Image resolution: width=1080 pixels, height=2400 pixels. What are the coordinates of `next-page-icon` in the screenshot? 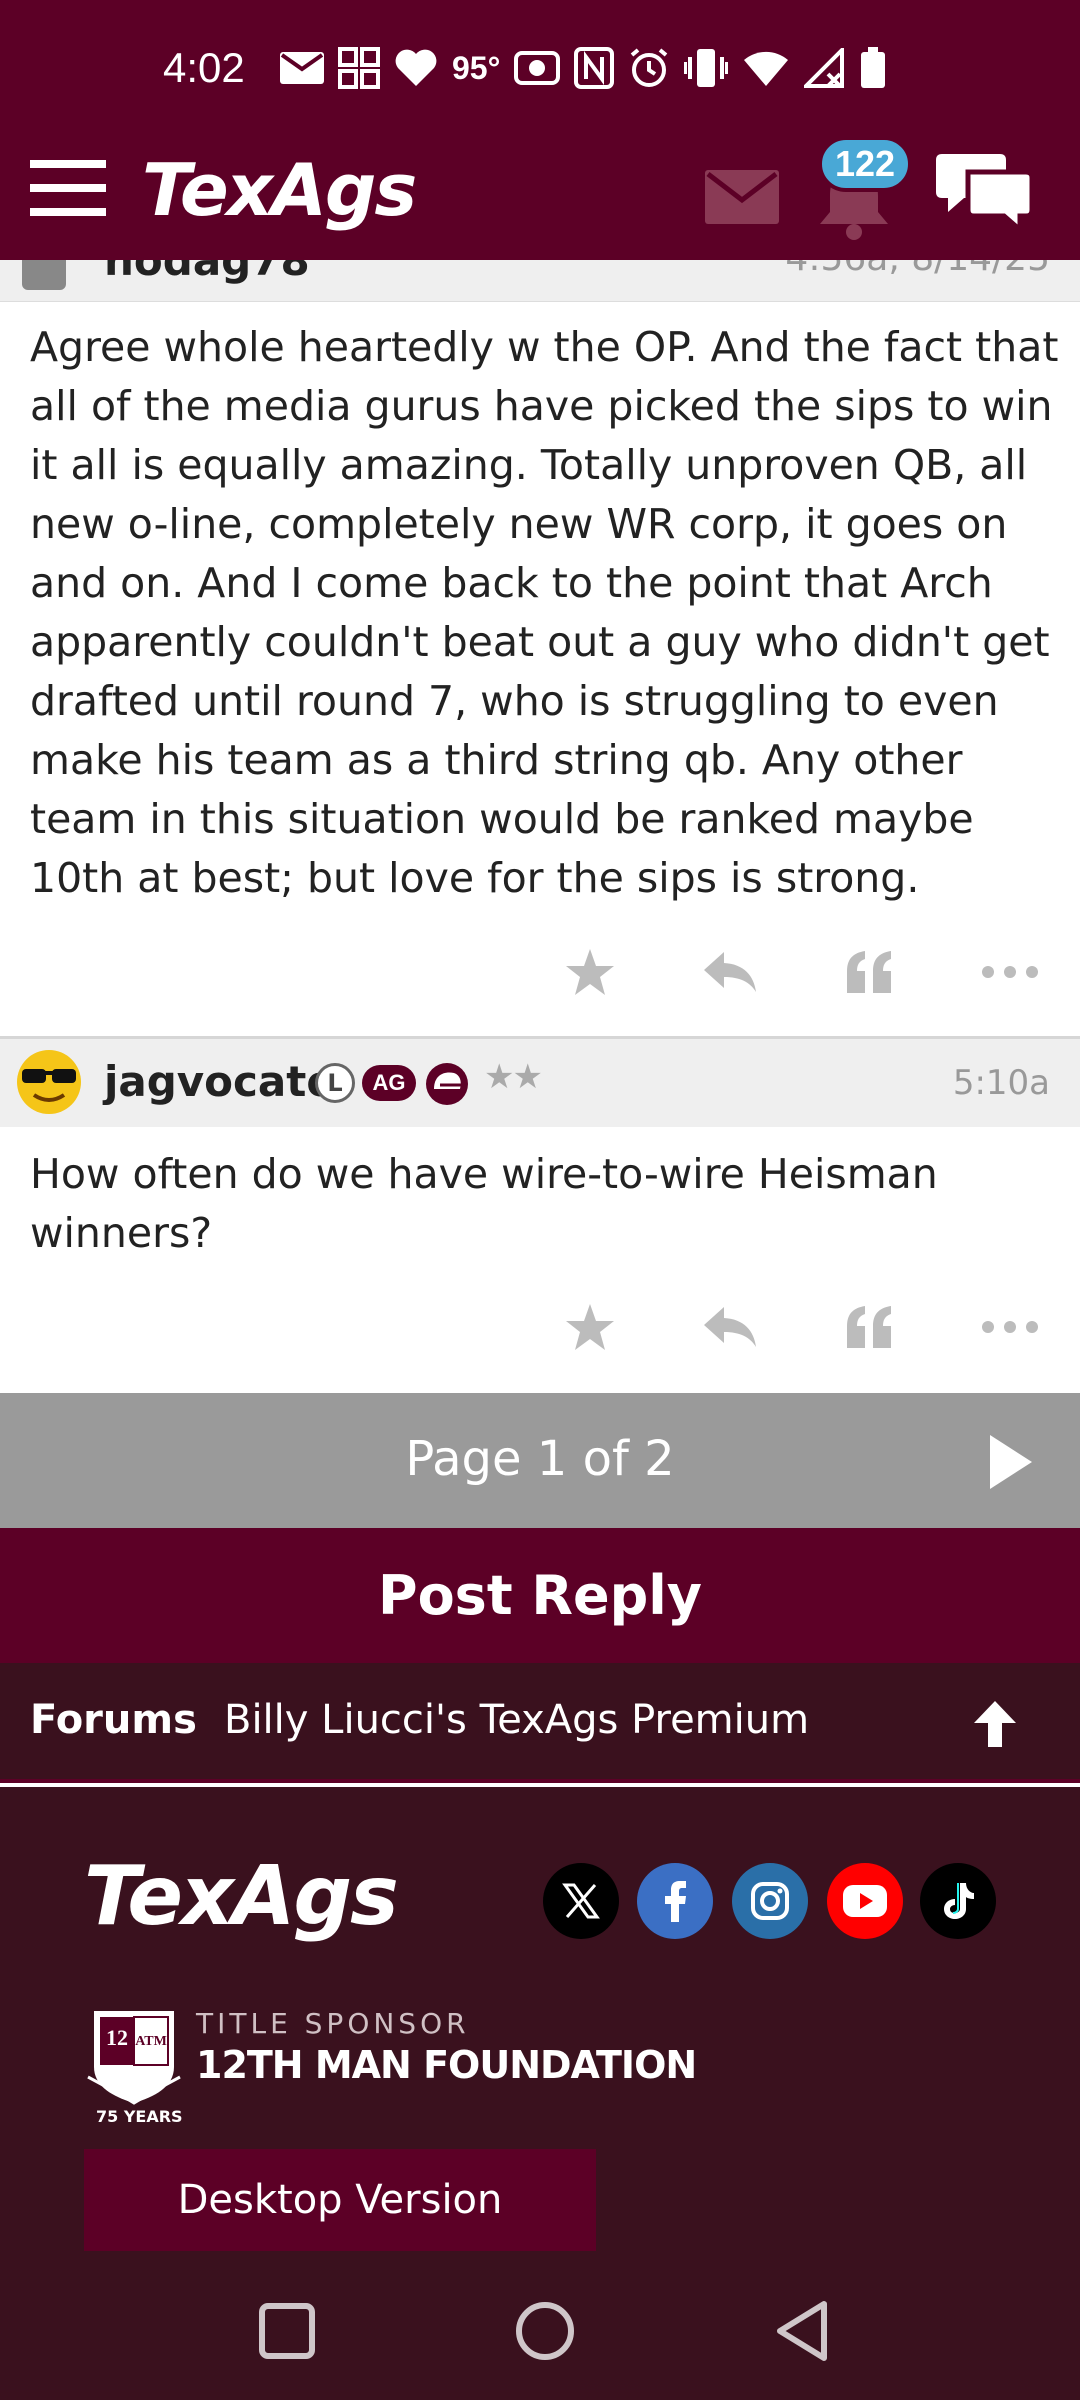 It's located at (1011, 1462).